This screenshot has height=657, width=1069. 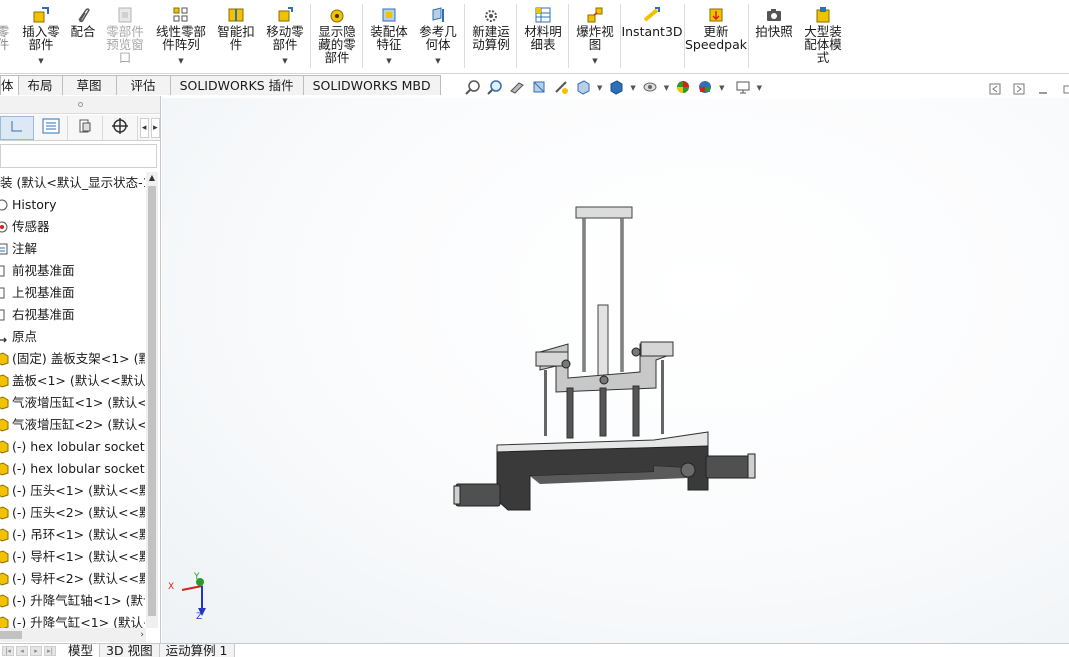 What do you see at coordinates (73, 635) in the screenshot?
I see `tree-horizontal-scrollbar: ›` at bounding box center [73, 635].